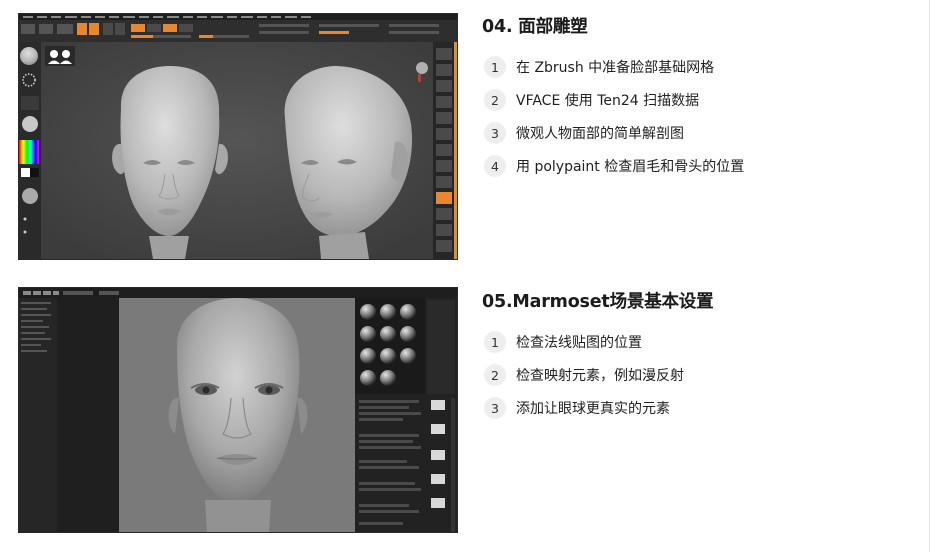 The width and height of the screenshot is (930, 552). What do you see at coordinates (630, 167) in the screenshot?
I see `step-text: 用 polypaint 检查眉毛和骨头的位置` at bounding box center [630, 167].